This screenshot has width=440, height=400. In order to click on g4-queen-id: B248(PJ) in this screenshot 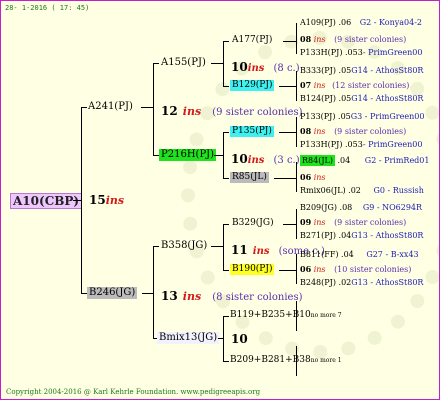, I will do `click(318, 282)`.